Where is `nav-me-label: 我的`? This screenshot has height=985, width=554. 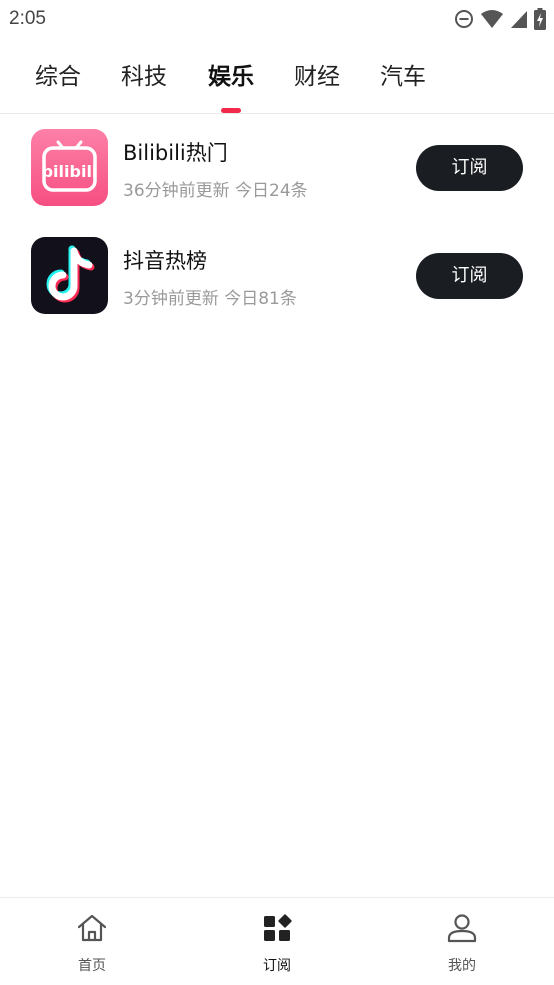 nav-me-label: 我的 is located at coordinates (462, 966).